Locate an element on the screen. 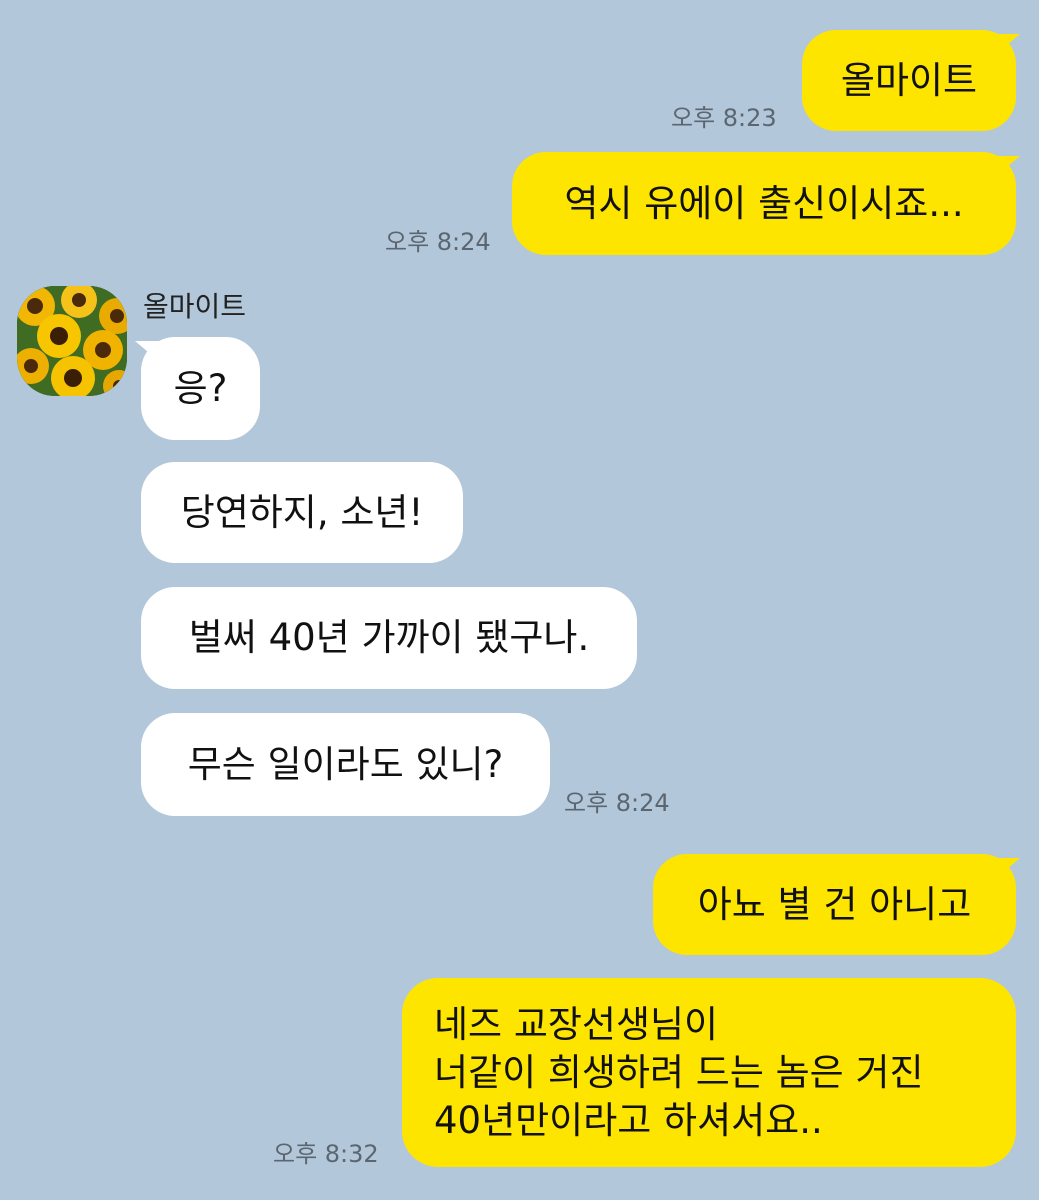 This screenshot has width=1039, height=1200. message-text: 벌써 40년 가까이 됐구나. is located at coordinates (389, 637).